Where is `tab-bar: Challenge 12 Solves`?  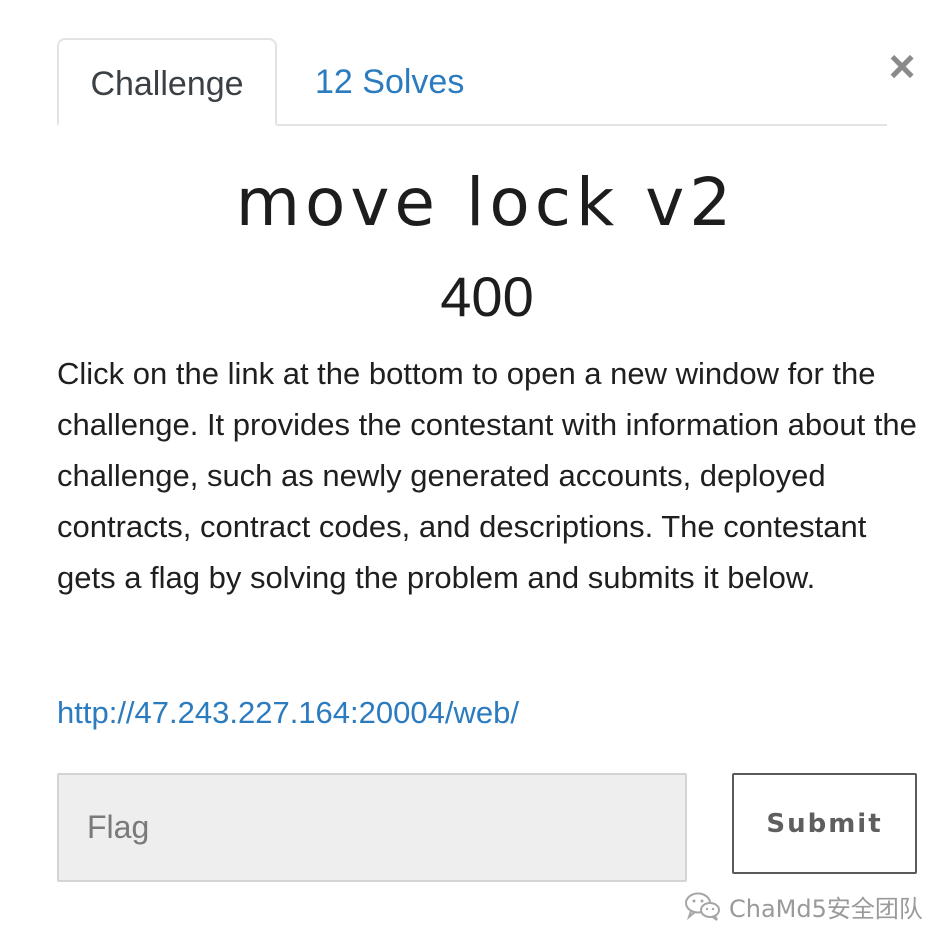
tab-bar: Challenge 12 Solves is located at coordinates (472, 82).